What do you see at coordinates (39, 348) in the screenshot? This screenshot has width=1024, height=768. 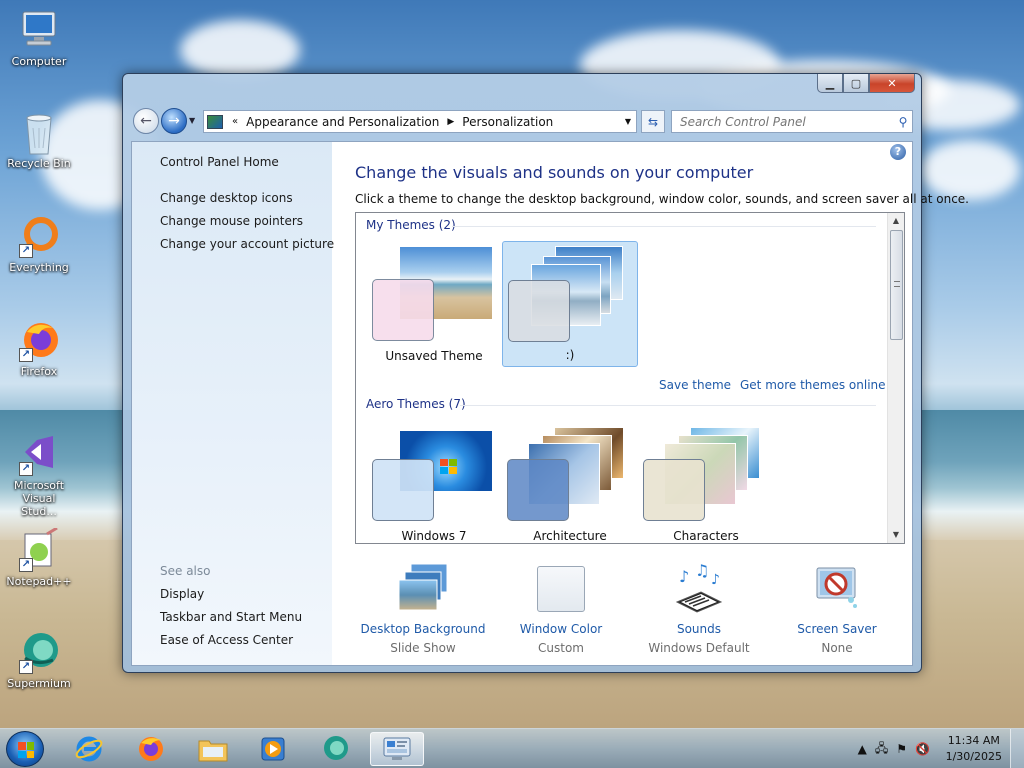 I see `desktop-icon-firefox: ↗ Firefox` at bounding box center [39, 348].